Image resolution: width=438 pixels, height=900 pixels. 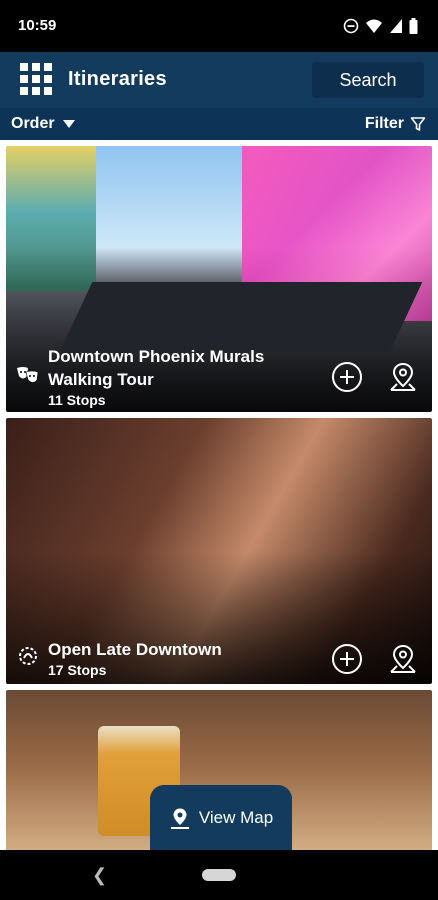 What do you see at coordinates (99, 875) in the screenshot?
I see `back-icon: ❮` at bounding box center [99, 875].